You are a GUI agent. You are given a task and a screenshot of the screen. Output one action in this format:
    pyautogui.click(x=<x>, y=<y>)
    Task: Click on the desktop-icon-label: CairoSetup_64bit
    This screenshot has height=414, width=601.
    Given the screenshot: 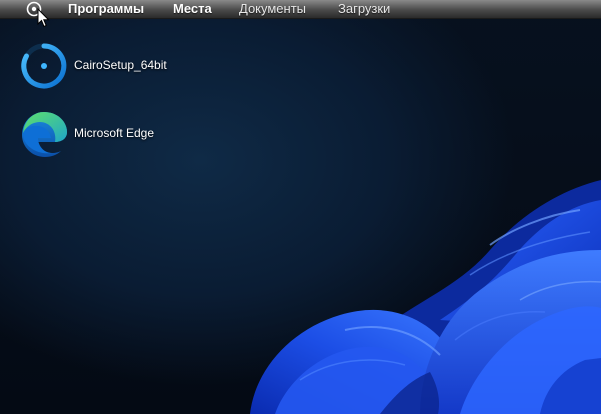 What is the action you would take?
    pyautogui.click(x=120, y=65)
    